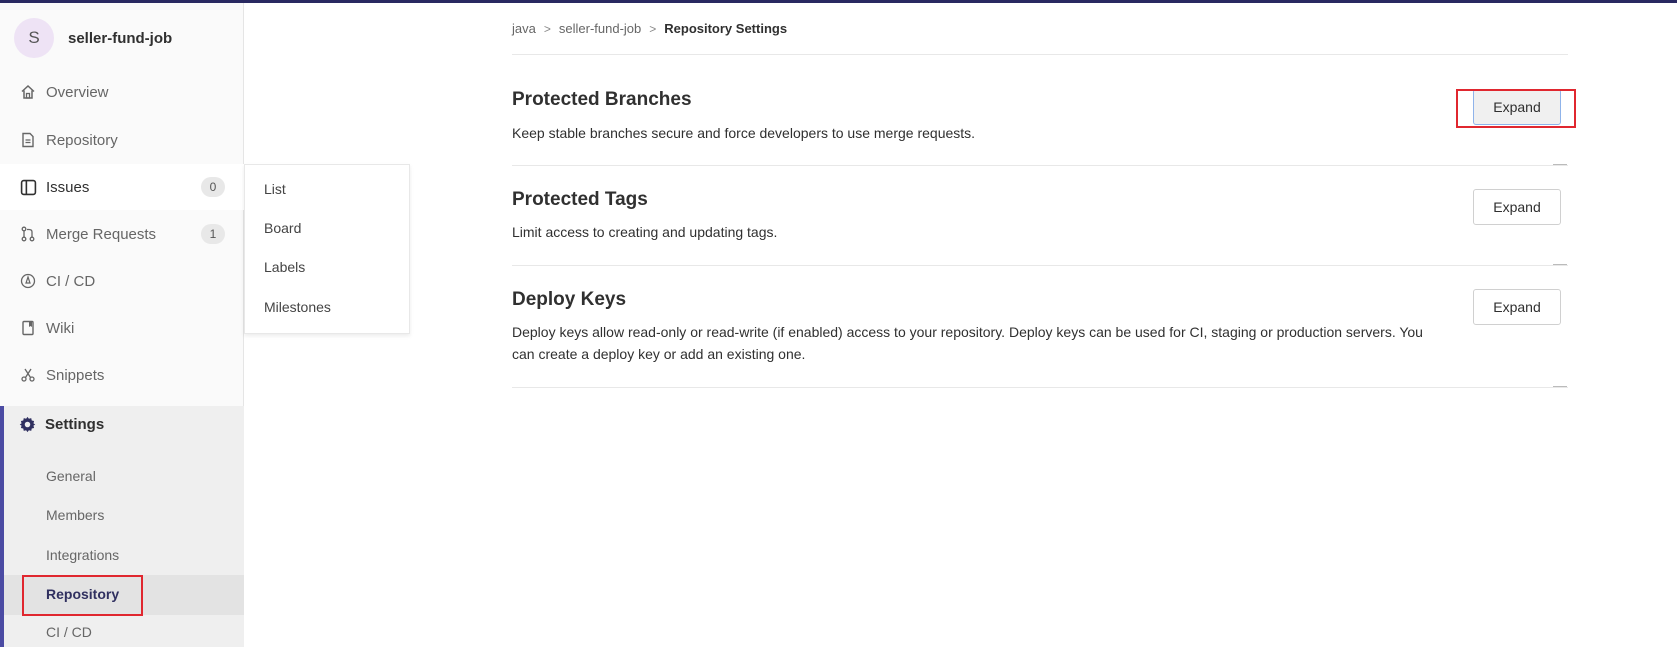 This screenshot has height=647, width=1677. Describe the element at coordinates (213, 234) in the screenshot. I see `merge-requests-count-badge: 1` at that location.